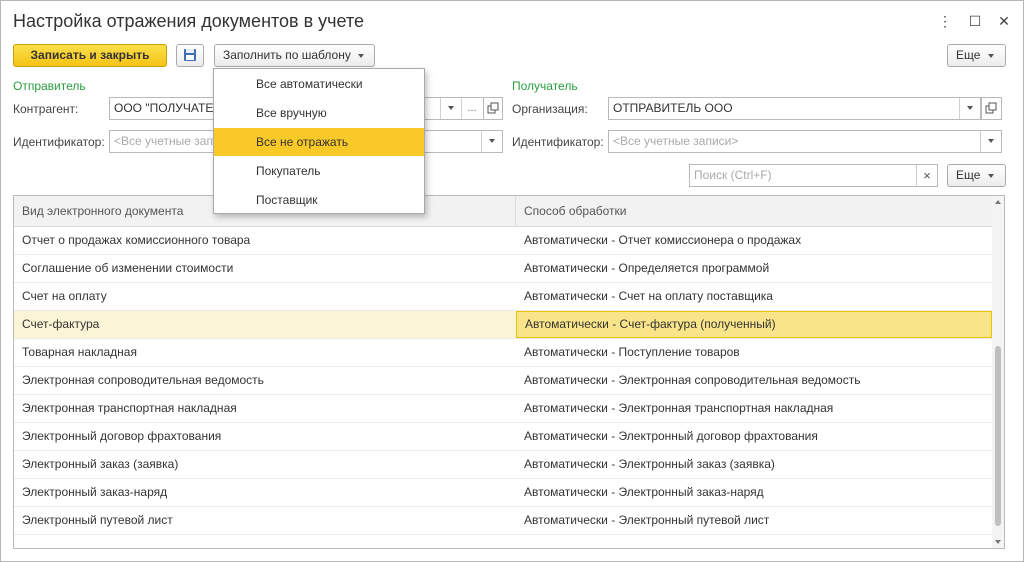 The width and height of the screenshot is (1024, 562). I want to click on doc-type-cell: Электронный заказ-наряд, so click(265, 492).